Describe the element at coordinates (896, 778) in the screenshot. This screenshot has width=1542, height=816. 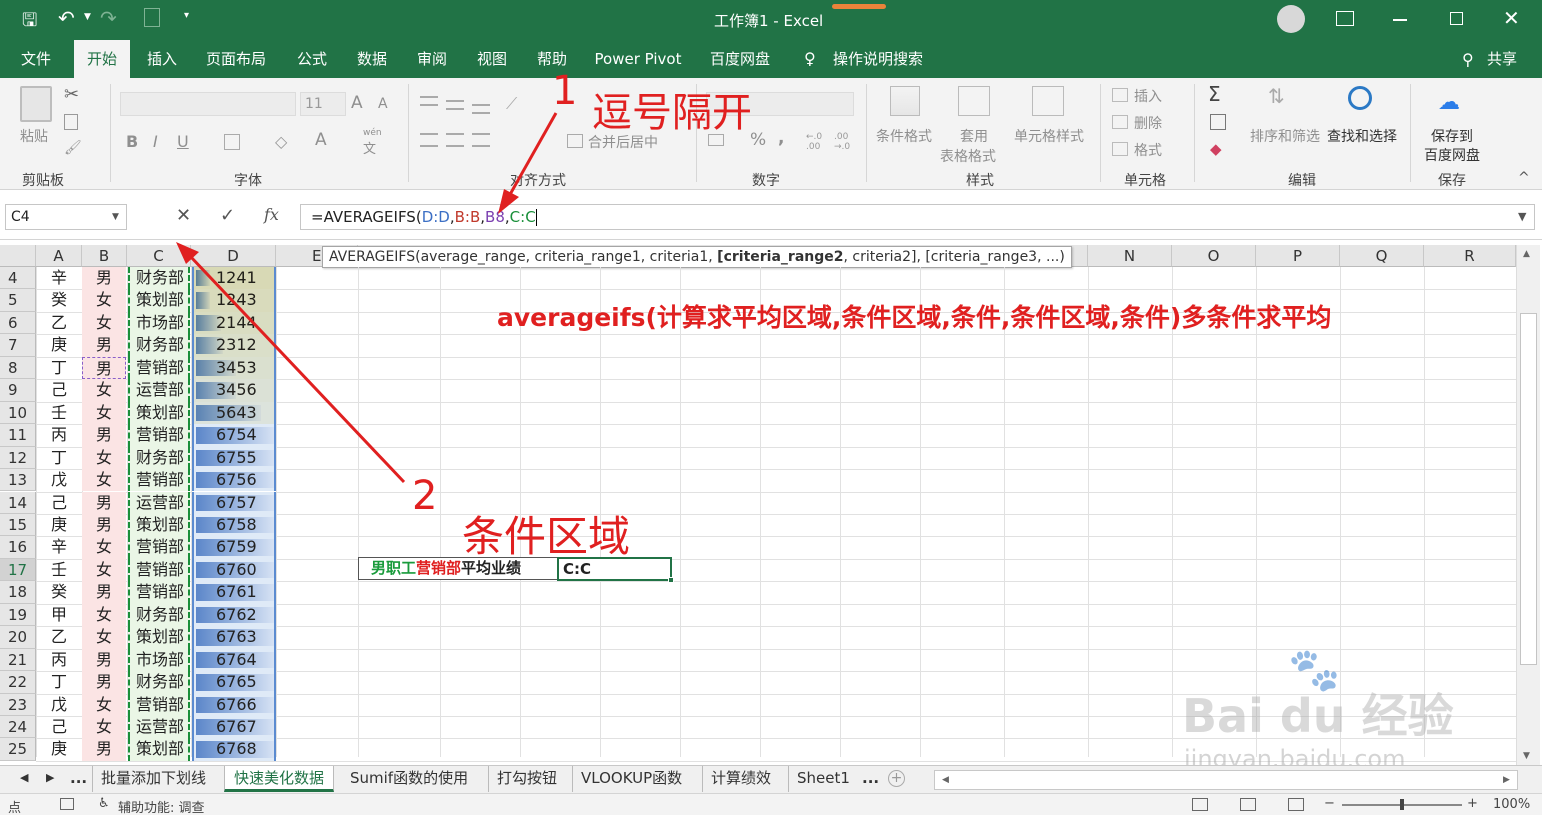
I see `add-sheet-icon: +` at that location.